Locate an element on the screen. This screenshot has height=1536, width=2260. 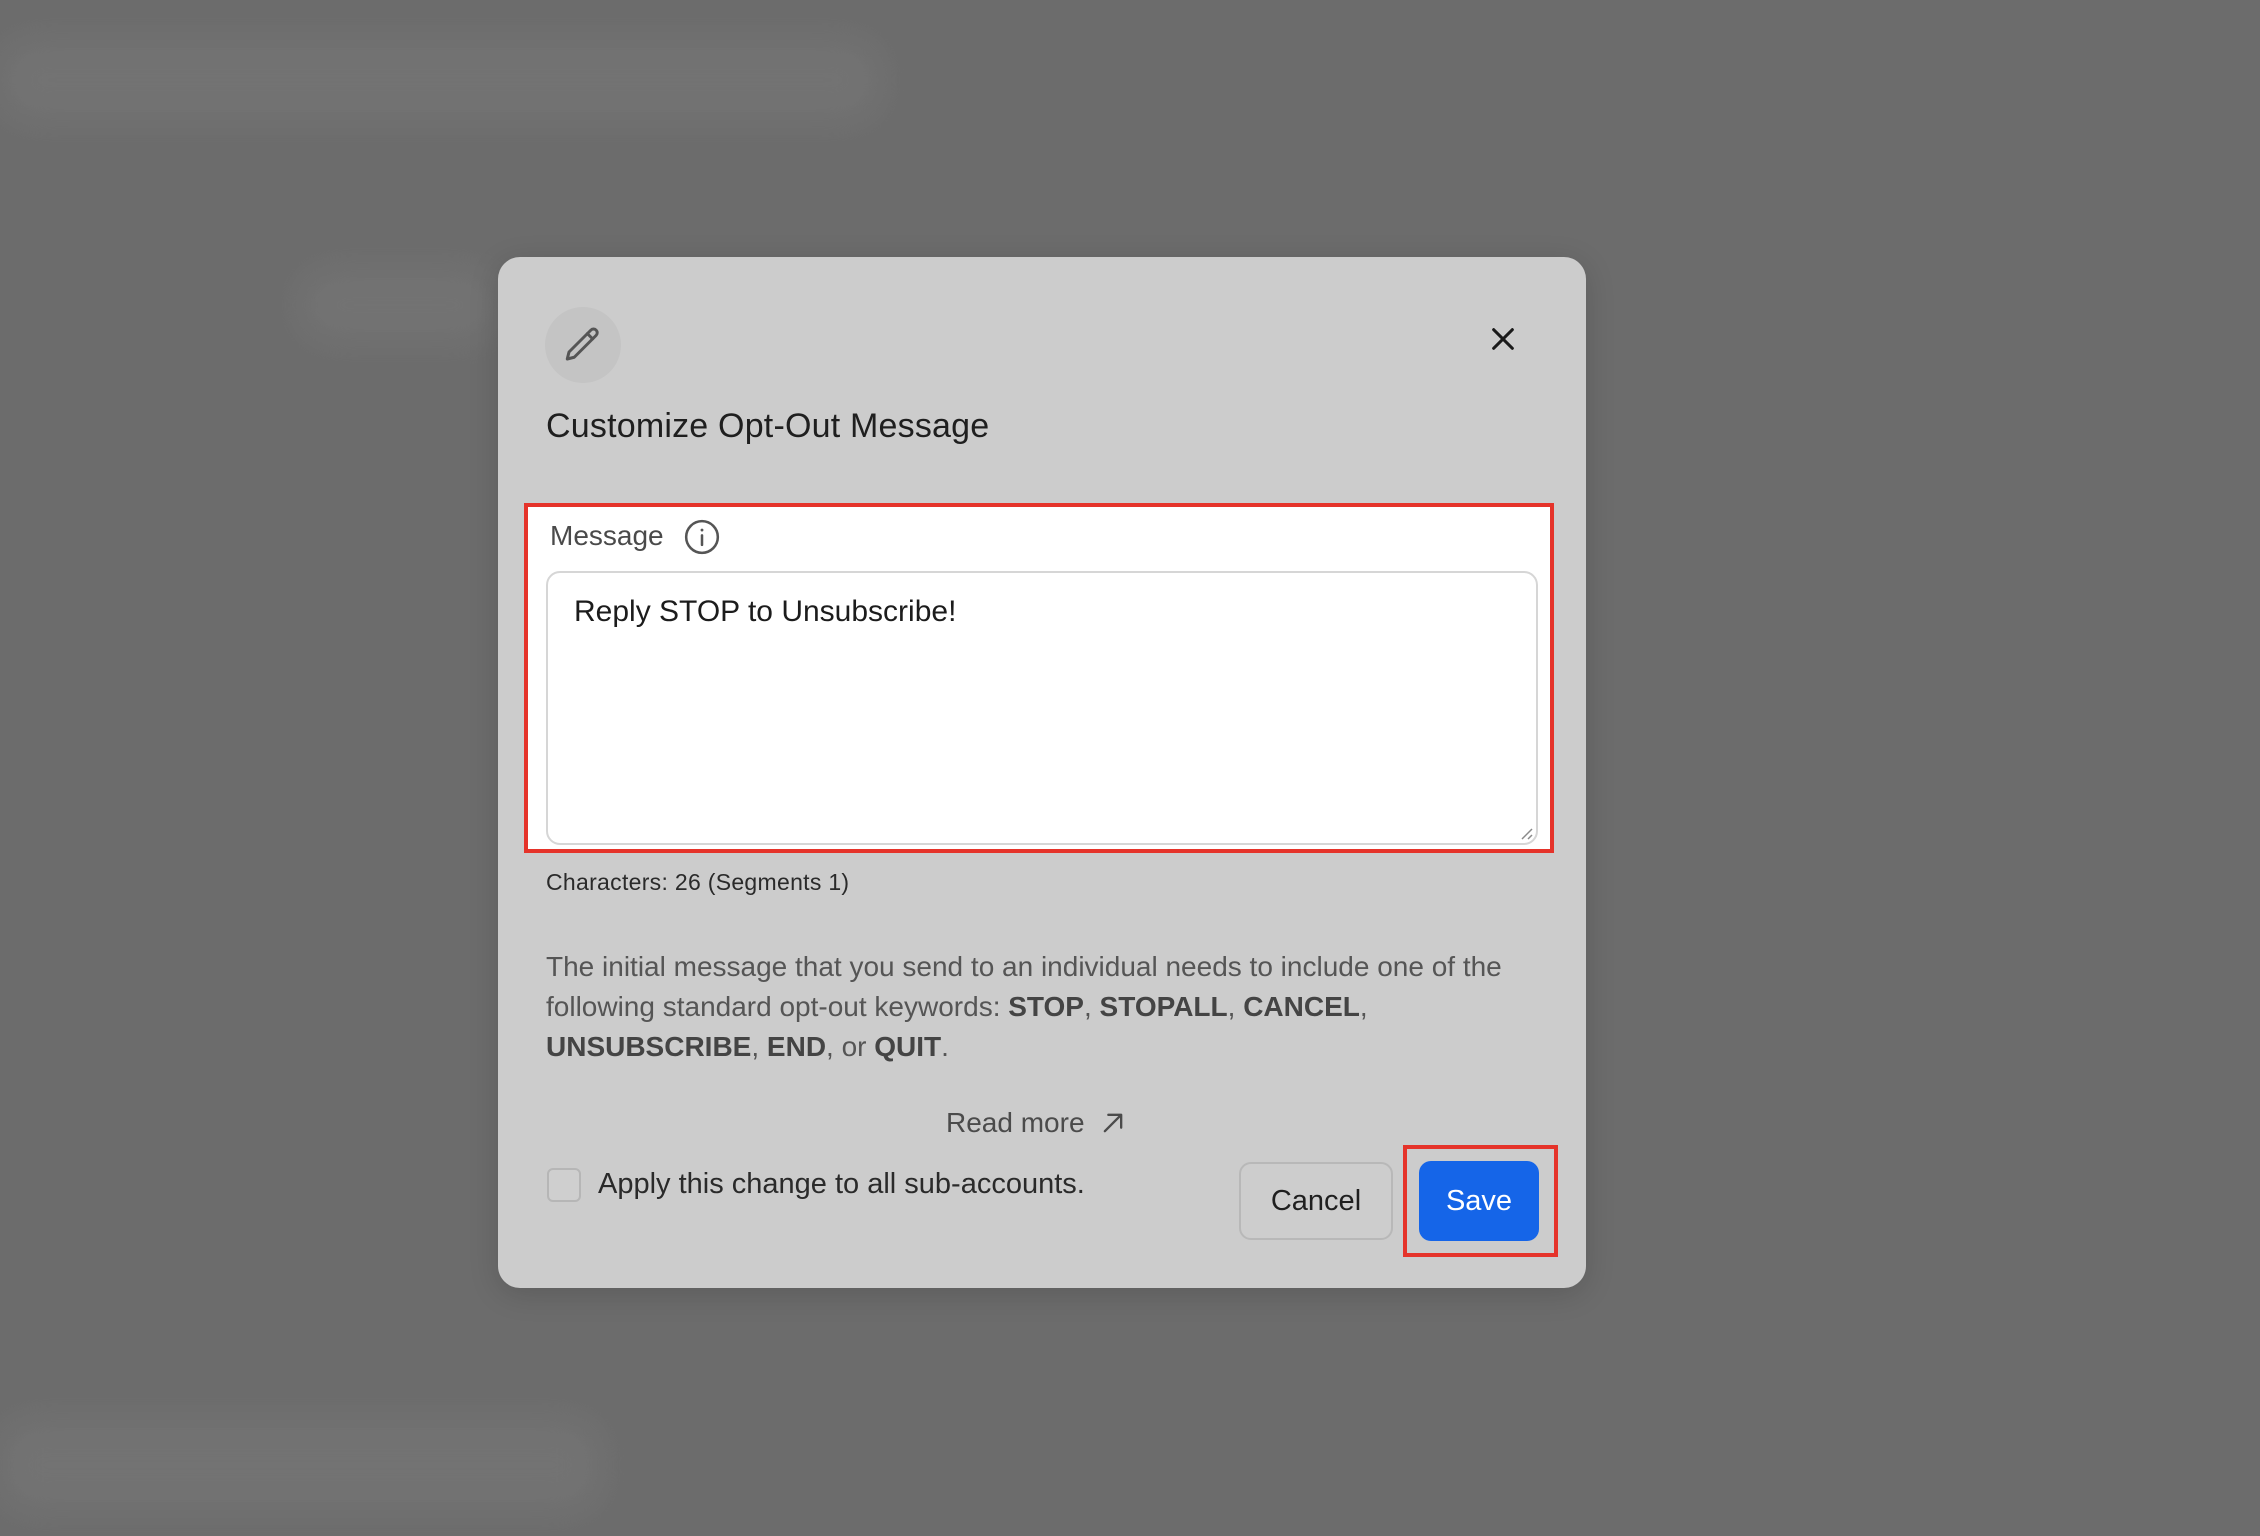
keyword: END is located at coordinates (796, 1046).